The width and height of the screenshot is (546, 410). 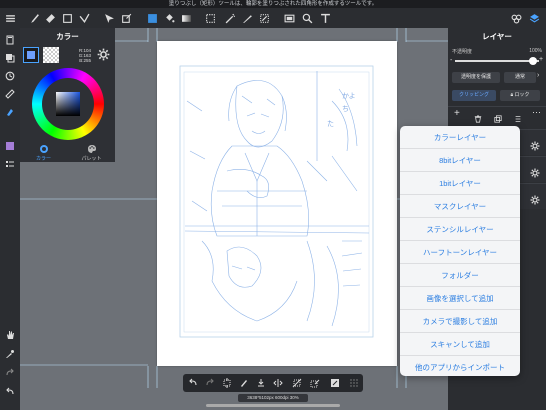 I want to click on tab-palette: パレット, so click(x=91, y=152).